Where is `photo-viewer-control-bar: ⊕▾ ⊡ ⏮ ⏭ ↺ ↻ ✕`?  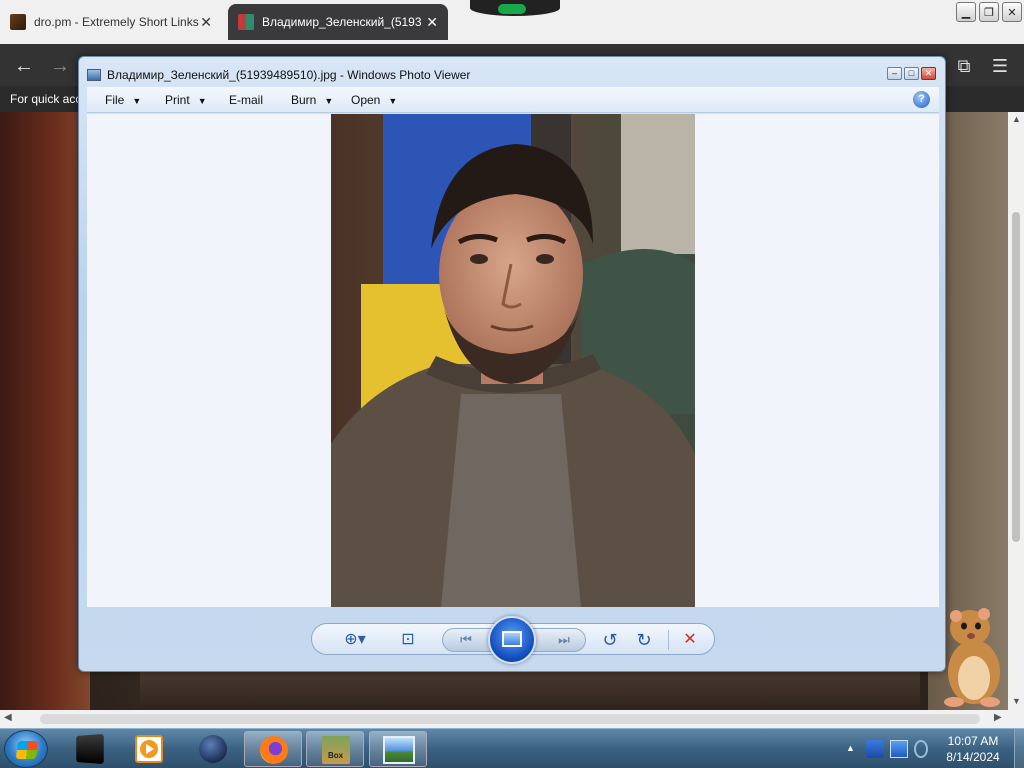
photo-viewer-control-bar: ⊕▾ ⊡ ⏮ ⏭ ↺ ↻ ✕ is located at coordinates (513, 638).